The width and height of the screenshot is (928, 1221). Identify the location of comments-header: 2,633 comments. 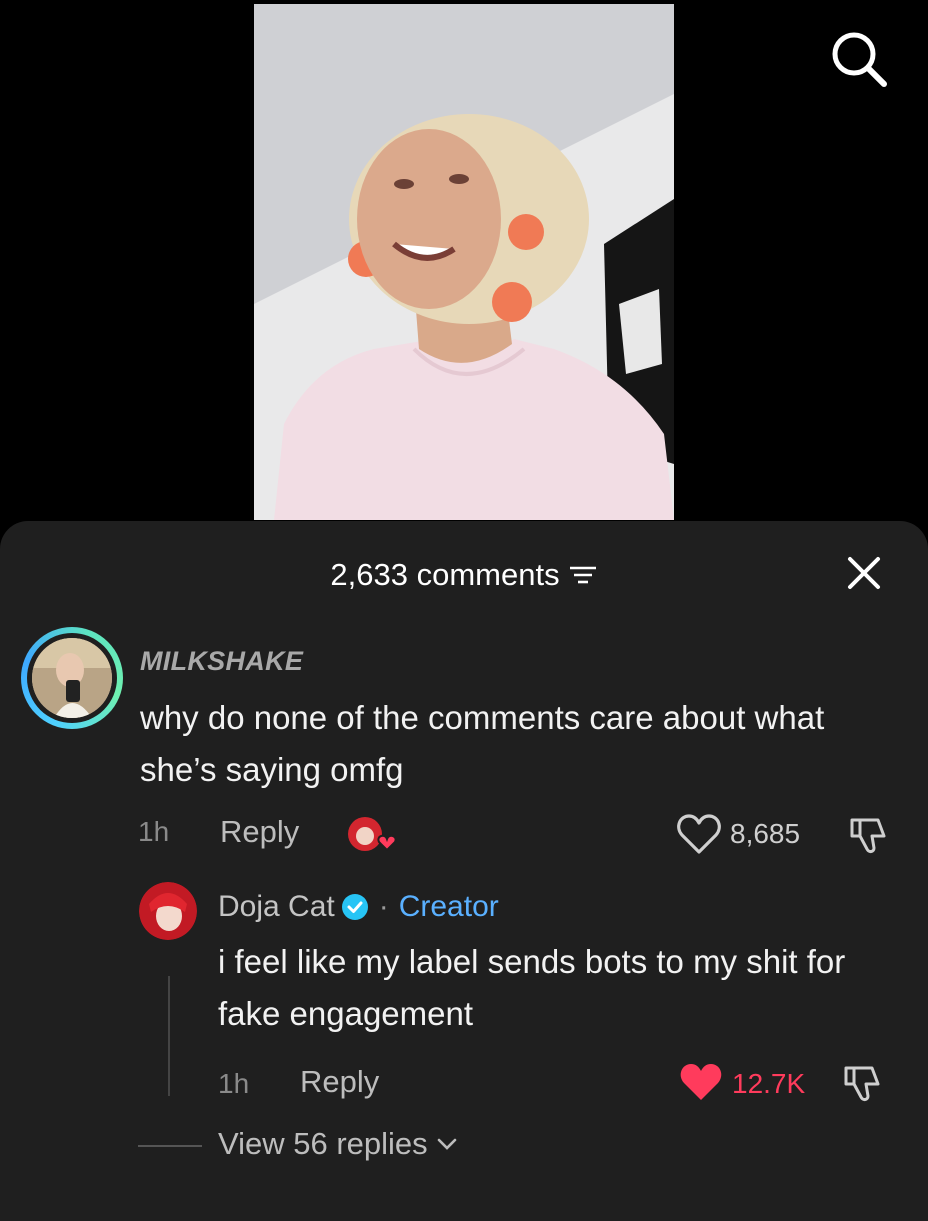
(464, 573).